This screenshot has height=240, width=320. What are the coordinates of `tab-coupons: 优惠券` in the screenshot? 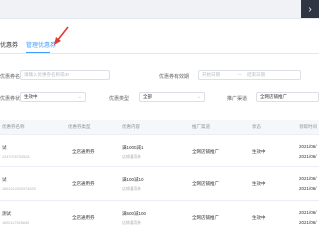 It's located at (9, 46).